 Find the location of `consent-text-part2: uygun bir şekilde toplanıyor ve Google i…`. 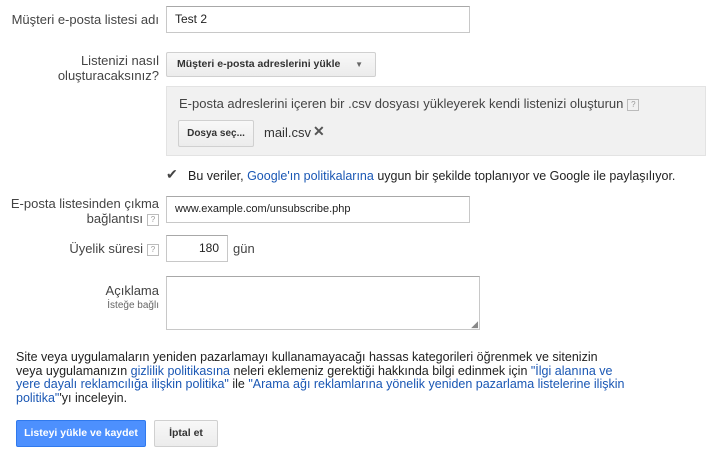

consent-text-part2: uygun bir şekilde toplanıyor ve Google i… is located at coordinates (524, 176).